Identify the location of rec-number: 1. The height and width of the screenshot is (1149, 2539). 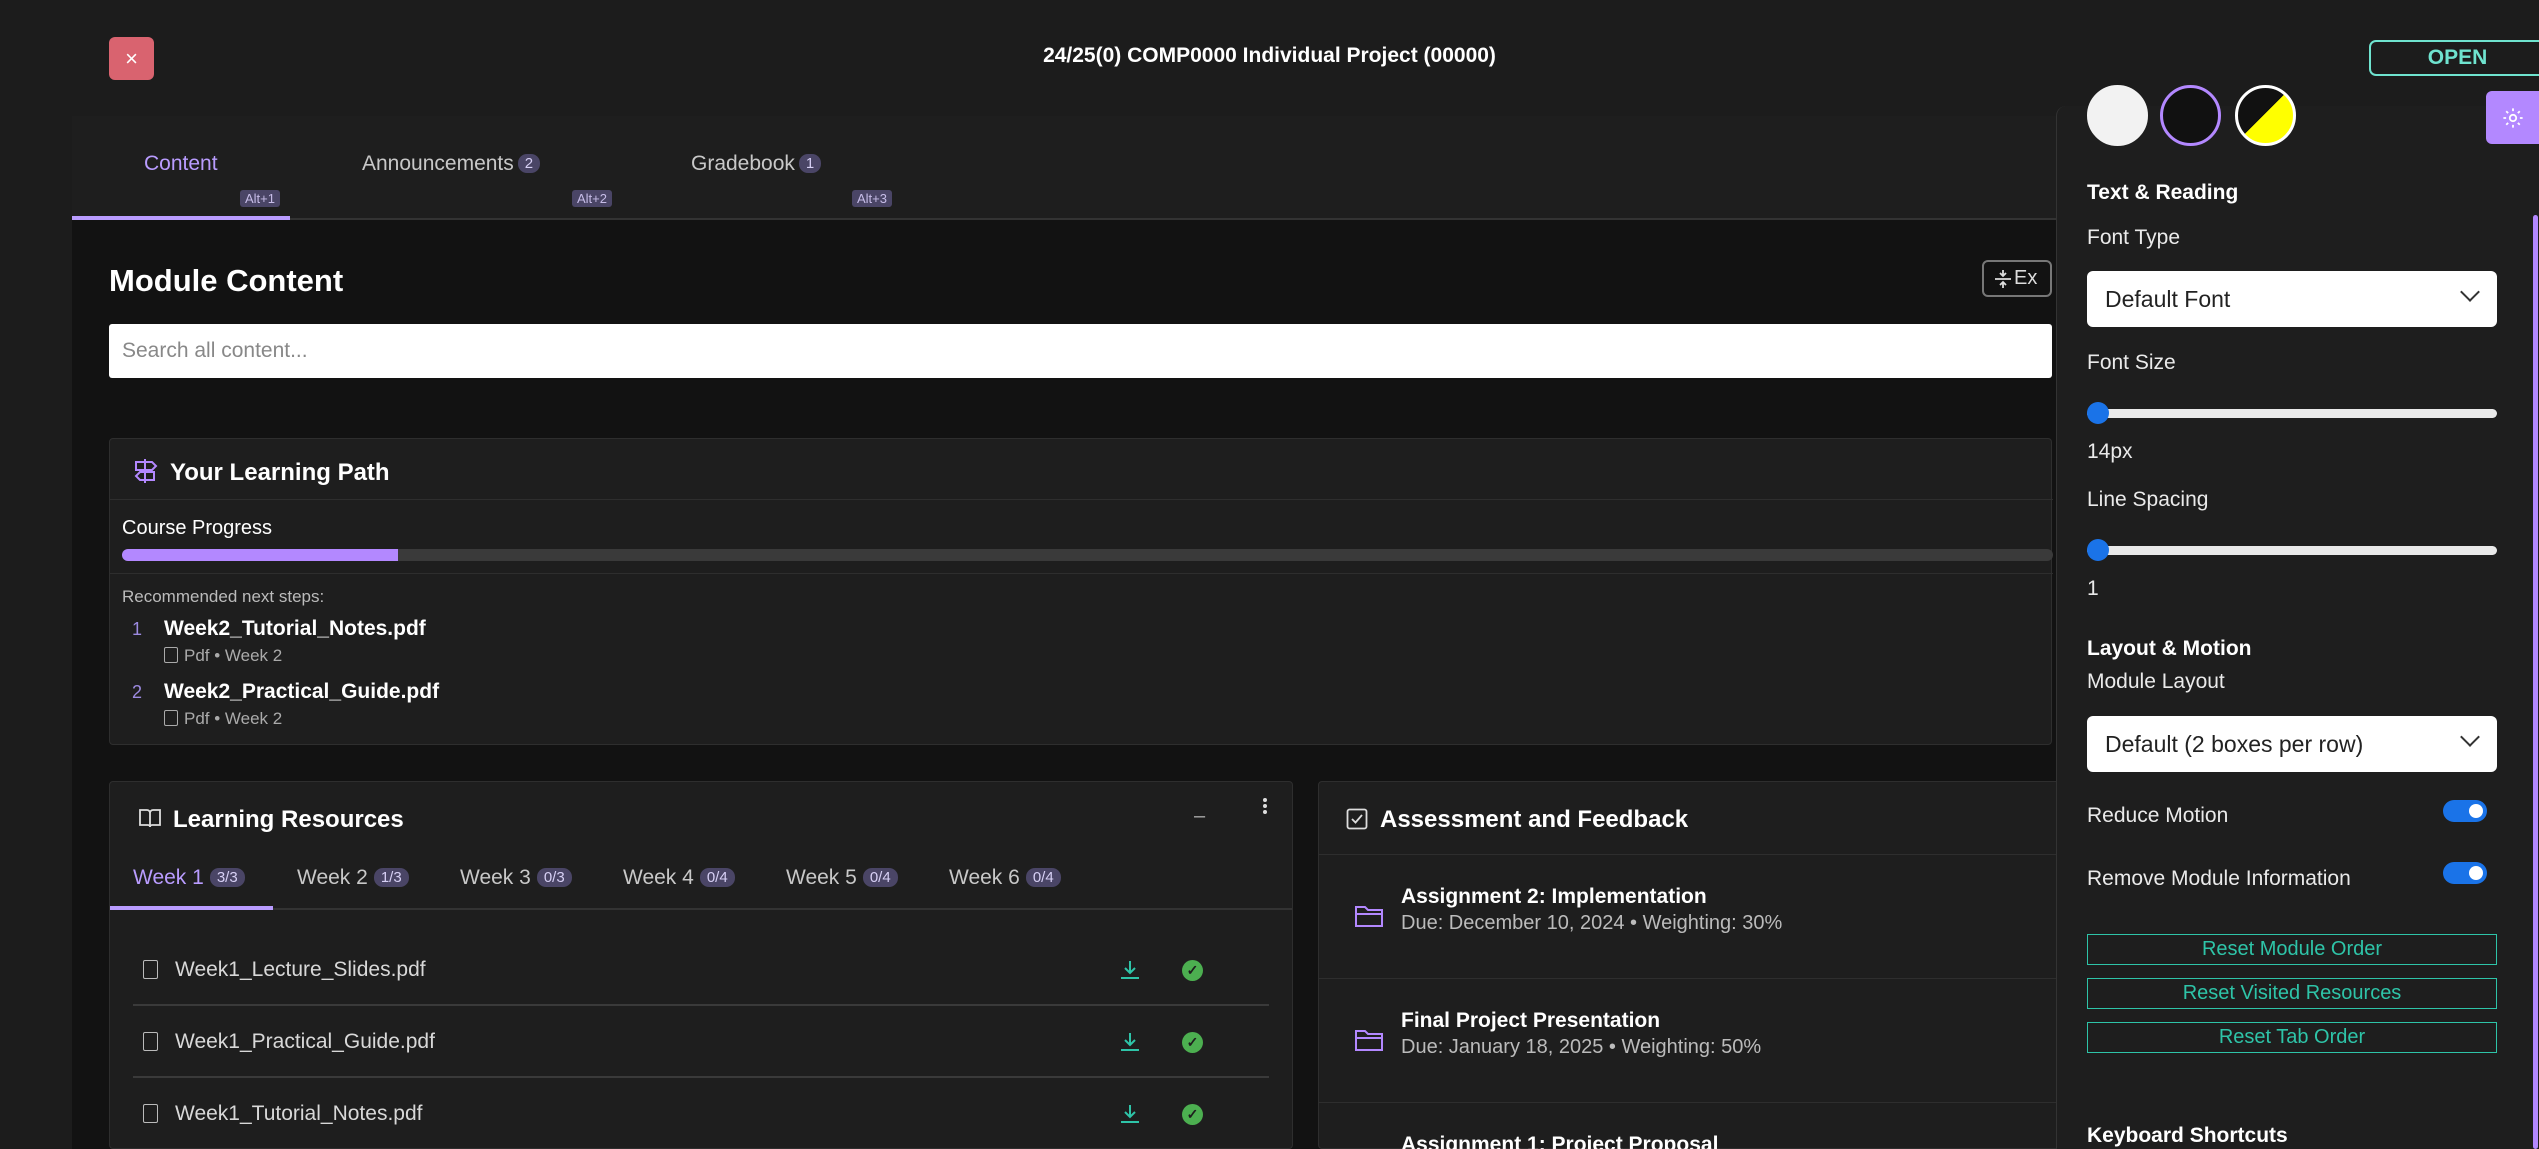
(137, 629).